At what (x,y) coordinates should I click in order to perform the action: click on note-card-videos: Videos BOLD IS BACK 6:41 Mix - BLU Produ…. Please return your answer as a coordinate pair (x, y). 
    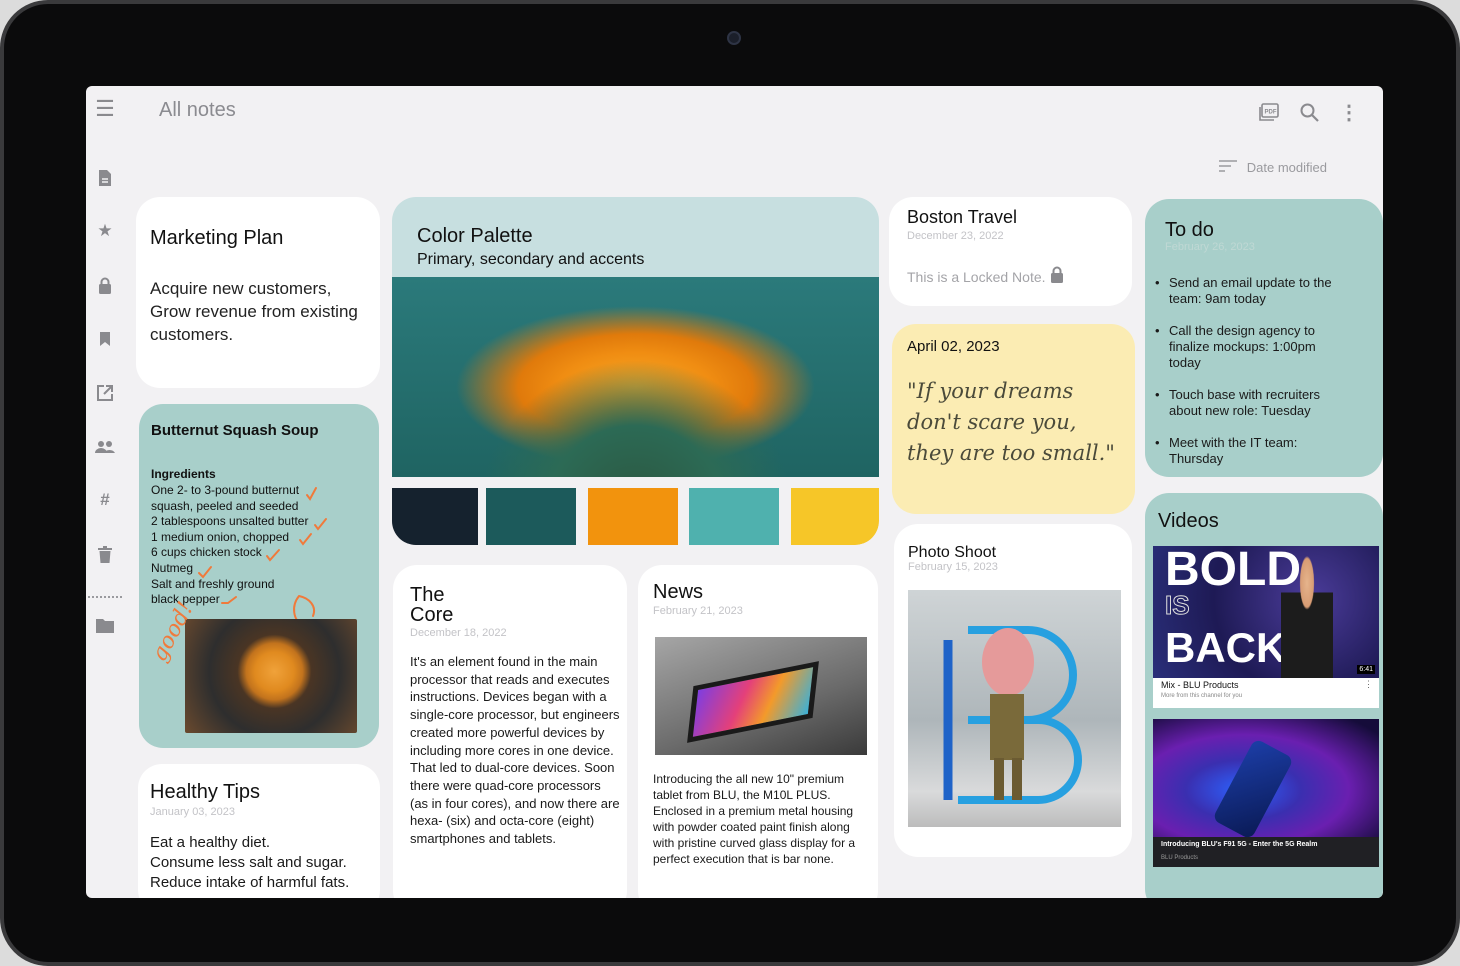
    Looking at the image, I should click on (1264, 695).